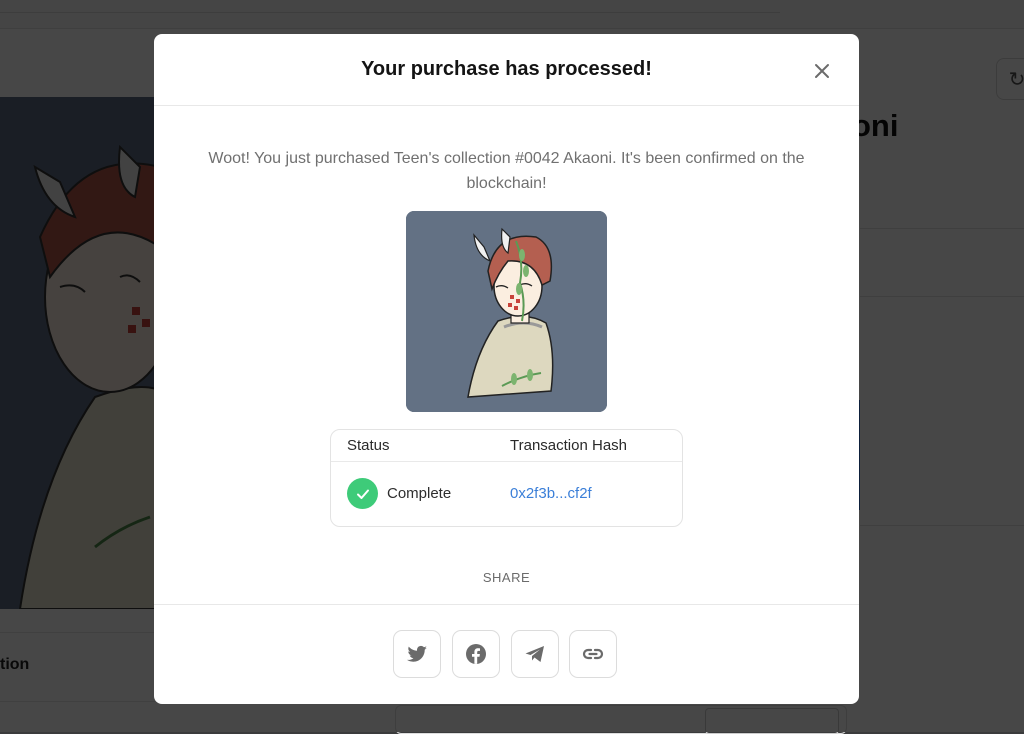  I want to click on telegram-icon, so click(534, 654).